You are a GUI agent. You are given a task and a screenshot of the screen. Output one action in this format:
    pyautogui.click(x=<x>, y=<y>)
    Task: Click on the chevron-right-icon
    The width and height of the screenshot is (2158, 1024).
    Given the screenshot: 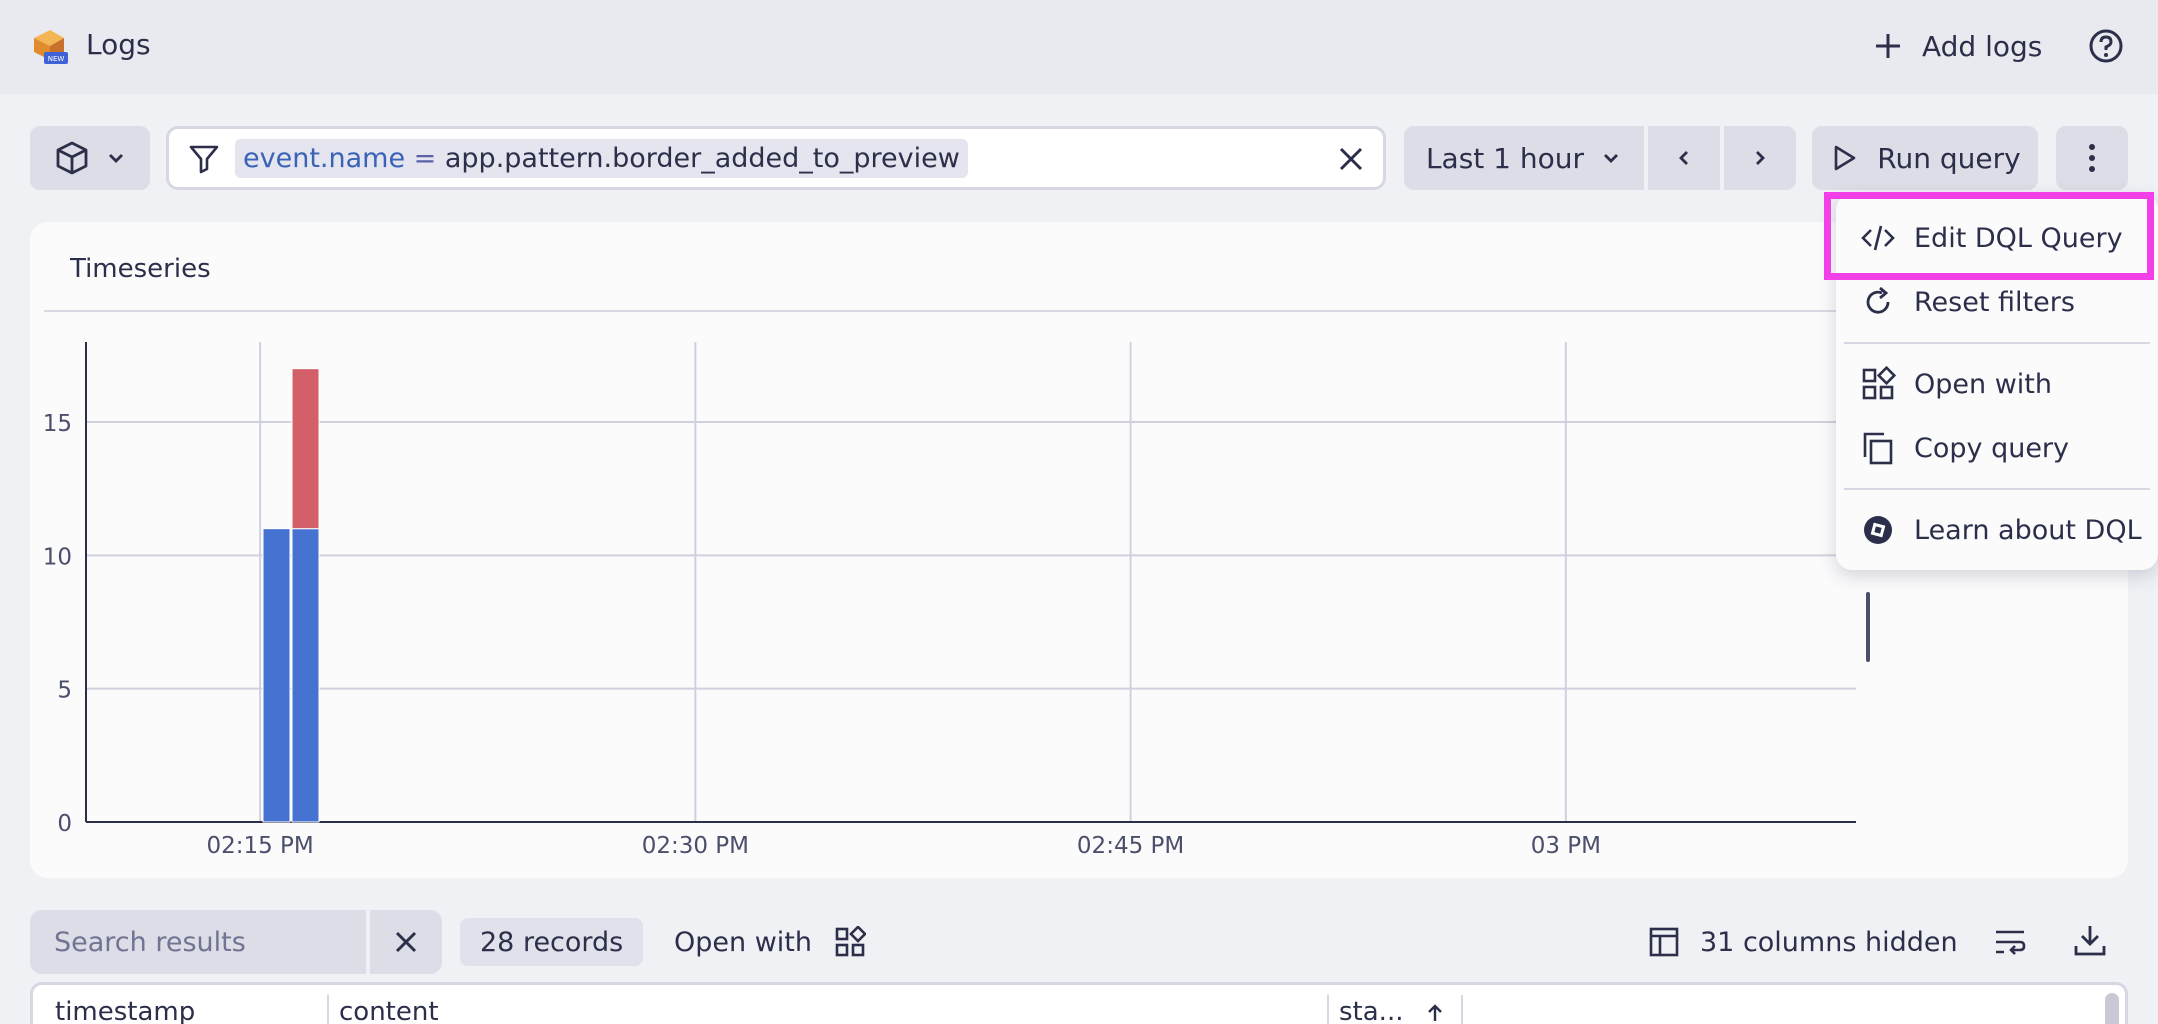 What is the action you would take?
    pyautogui.click(x=1760, y=158)
    